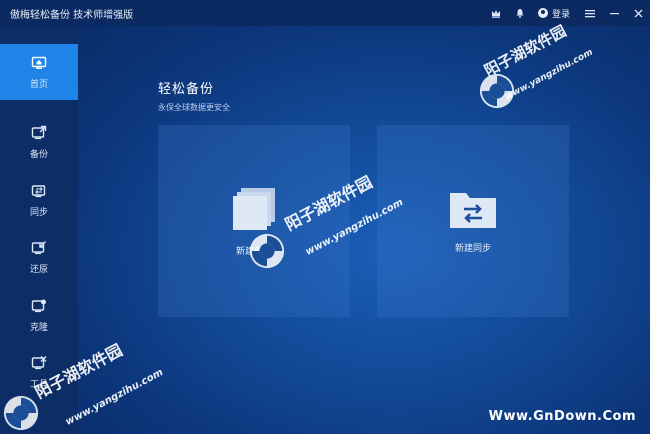  Describe the element at coordinates (194, 107) in the screenshot. I see `page-subtitle: 永保全球数据更安全` at that location.